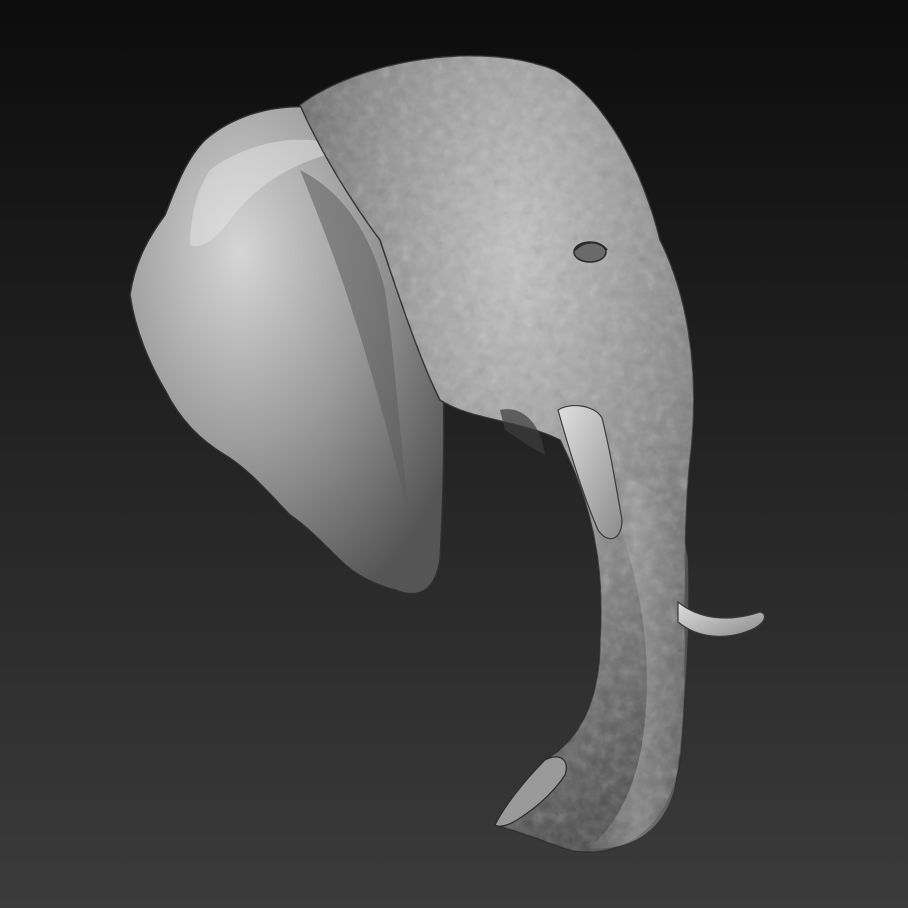 The height and width of the screenshot is (908, 908). Describe the element at coordinates (590, 252) in the screenshot. I see `elephant-eye` at that location.